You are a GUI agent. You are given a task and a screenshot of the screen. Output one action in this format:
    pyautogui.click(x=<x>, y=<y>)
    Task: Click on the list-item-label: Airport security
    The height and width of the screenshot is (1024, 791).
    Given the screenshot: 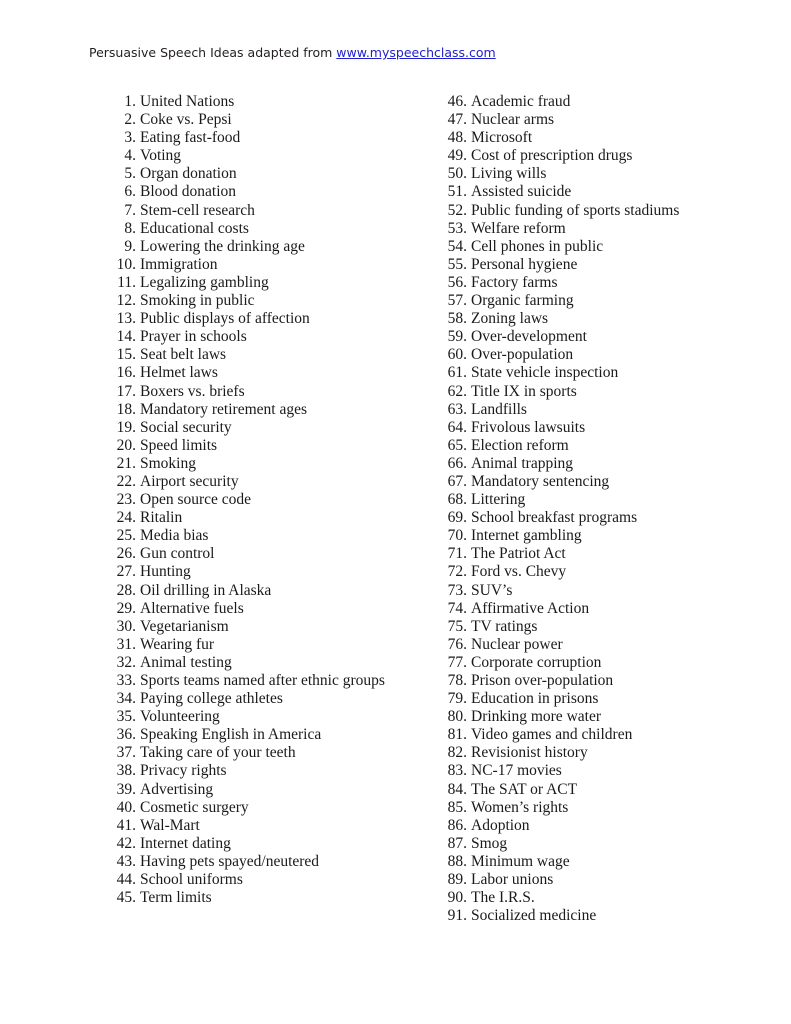 What is the action you would take?
    pyautogui.click(x=189, y=481)
    